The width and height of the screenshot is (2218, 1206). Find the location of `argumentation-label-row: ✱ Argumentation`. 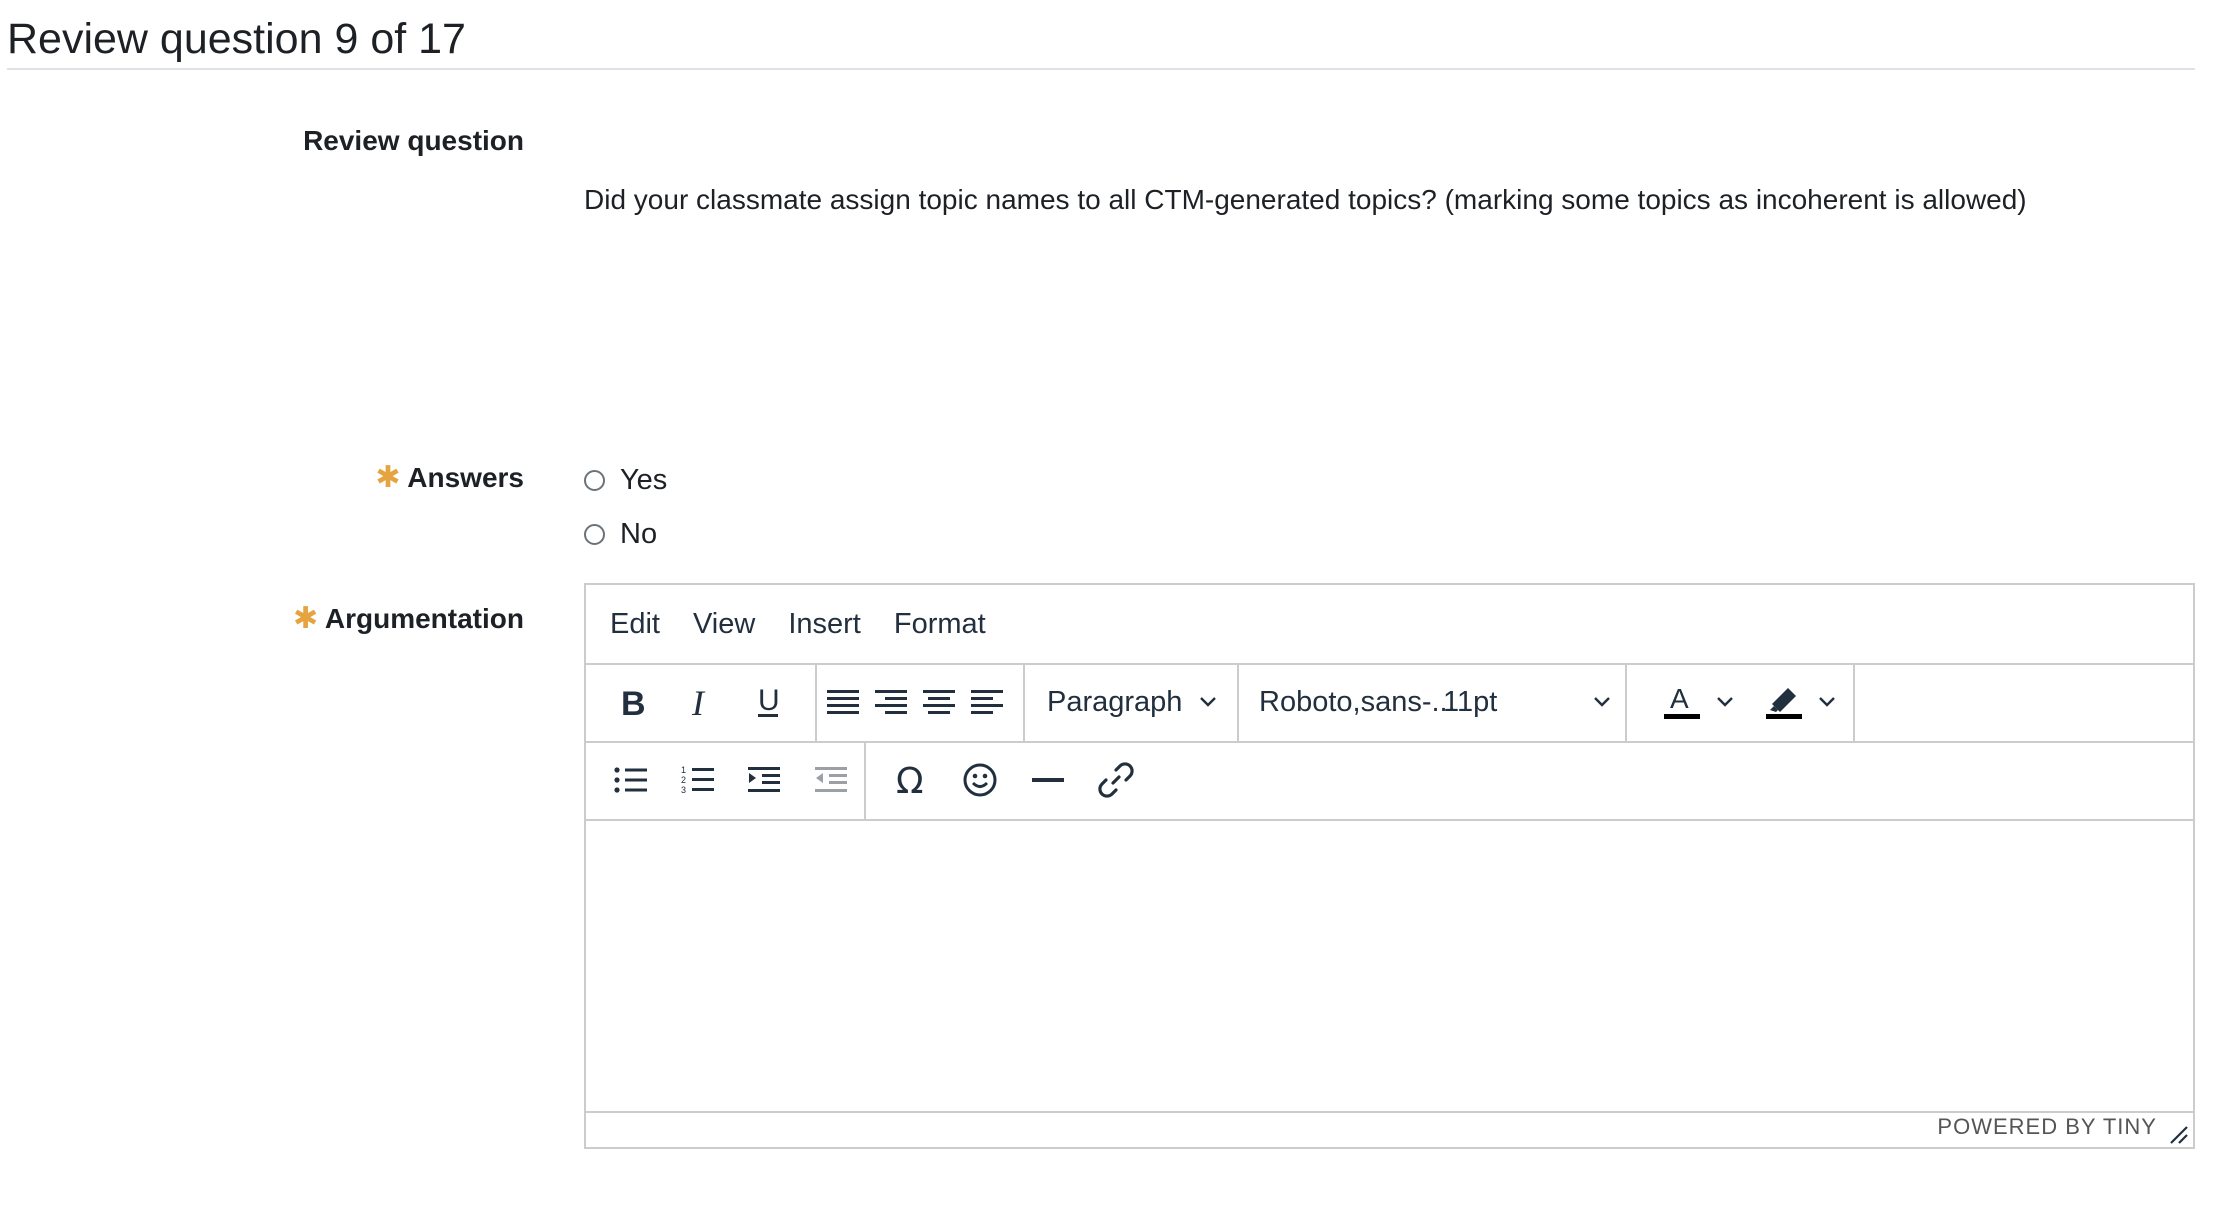

argumentation-label-row: ✱ Argumentation is located at coordinates (408, 619).